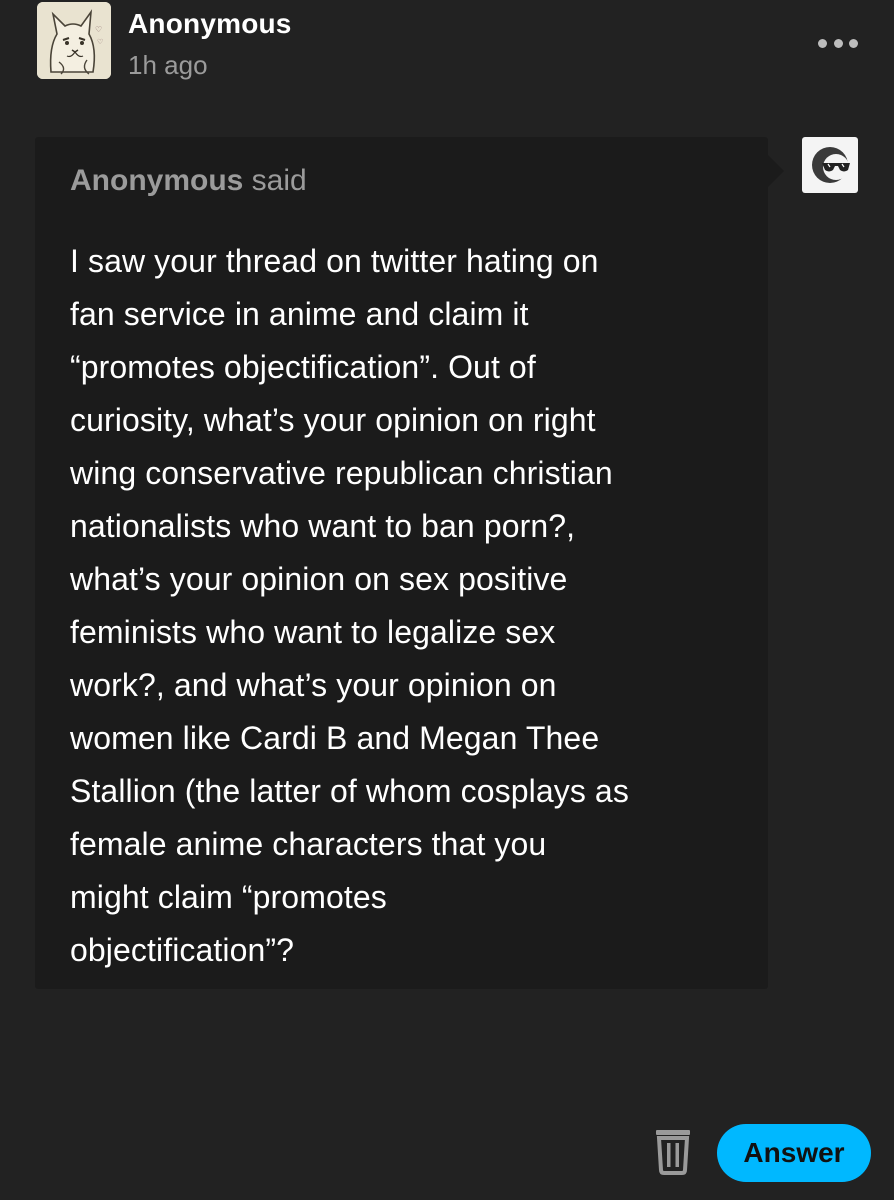 The image size is (894, 1200). I want to click on more-options-button, so click(838, 43).